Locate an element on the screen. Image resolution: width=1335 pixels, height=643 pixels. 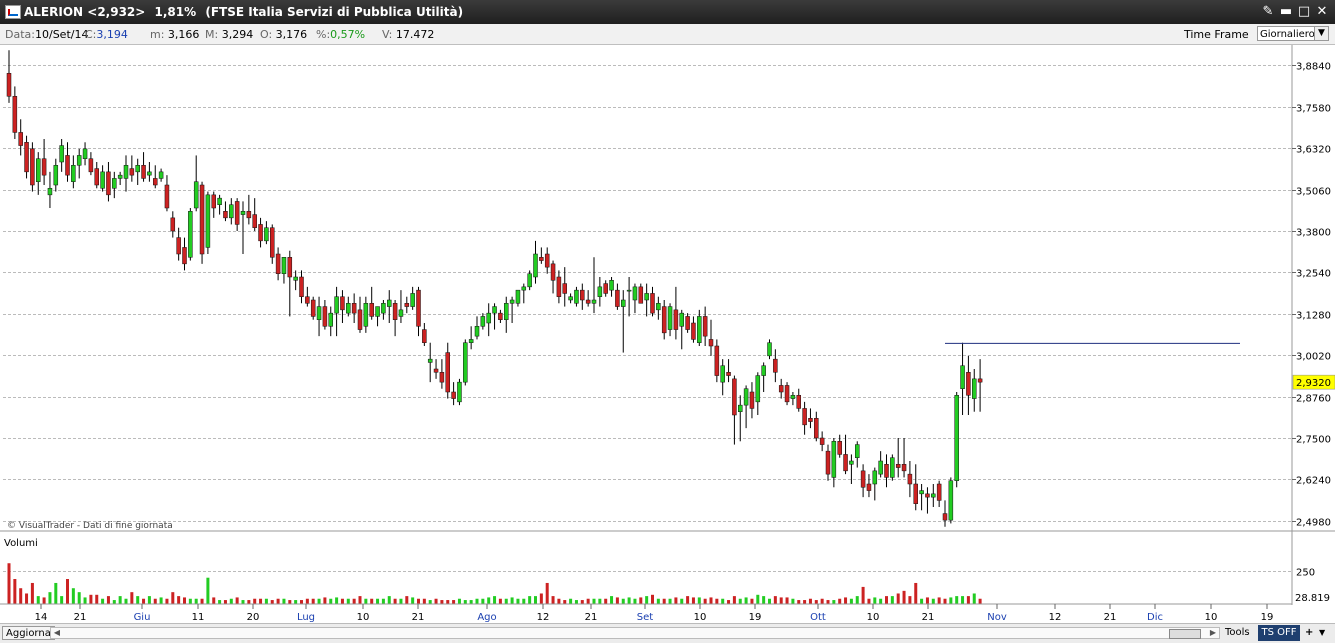
x-tick-label: 14 is located at coordinates (41, 617).